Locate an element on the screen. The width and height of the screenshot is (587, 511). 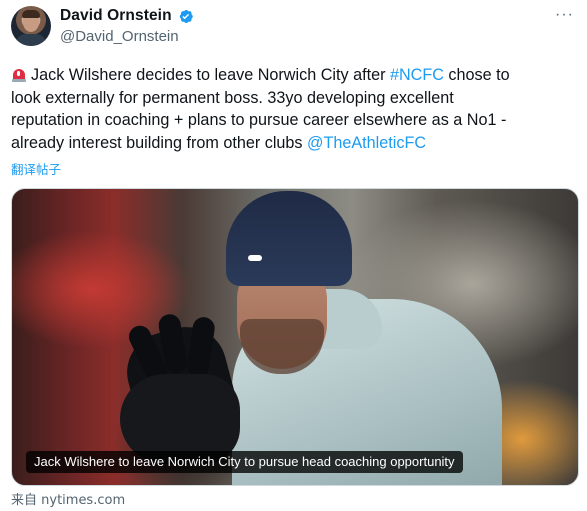
author-name-row: David Ornstein is located at coordinates (127, 16).